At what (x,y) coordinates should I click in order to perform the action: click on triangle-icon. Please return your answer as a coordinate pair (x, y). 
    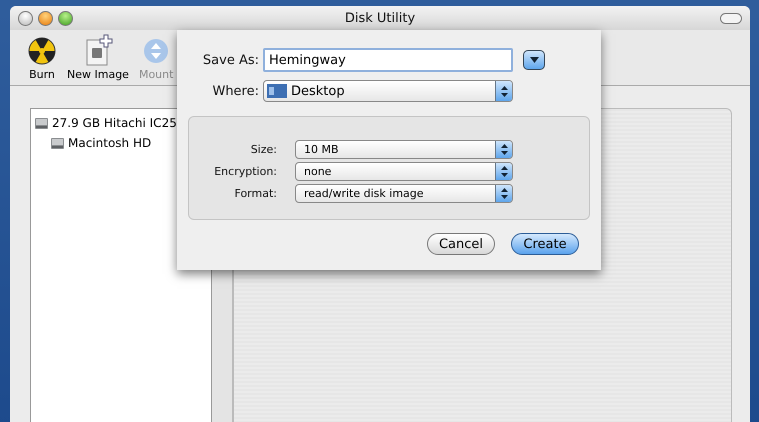
    Looking at the image, I should click on (534, 60).